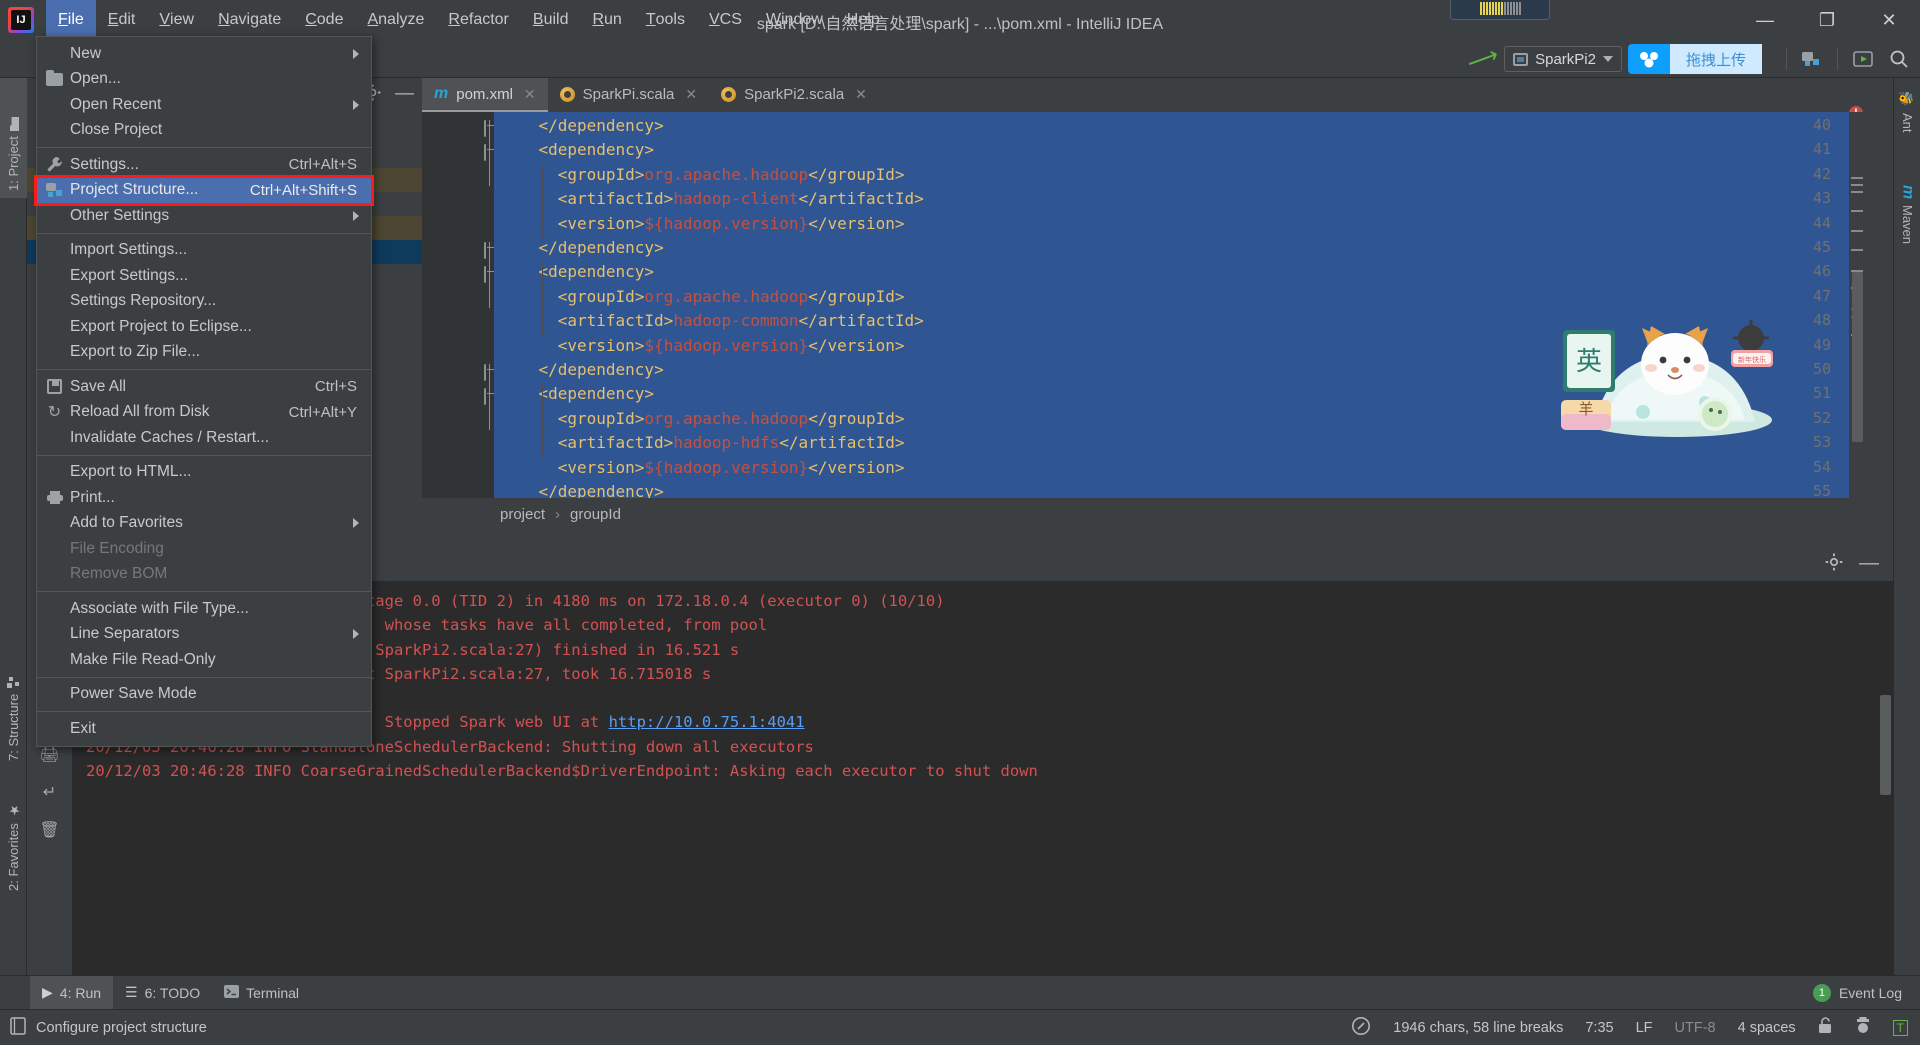 The image size is (1920, 1045). What do you see at coordinates (1821, 222) in the screenshot?
I see `line-number: 44` at bounding box center [1821, 222].